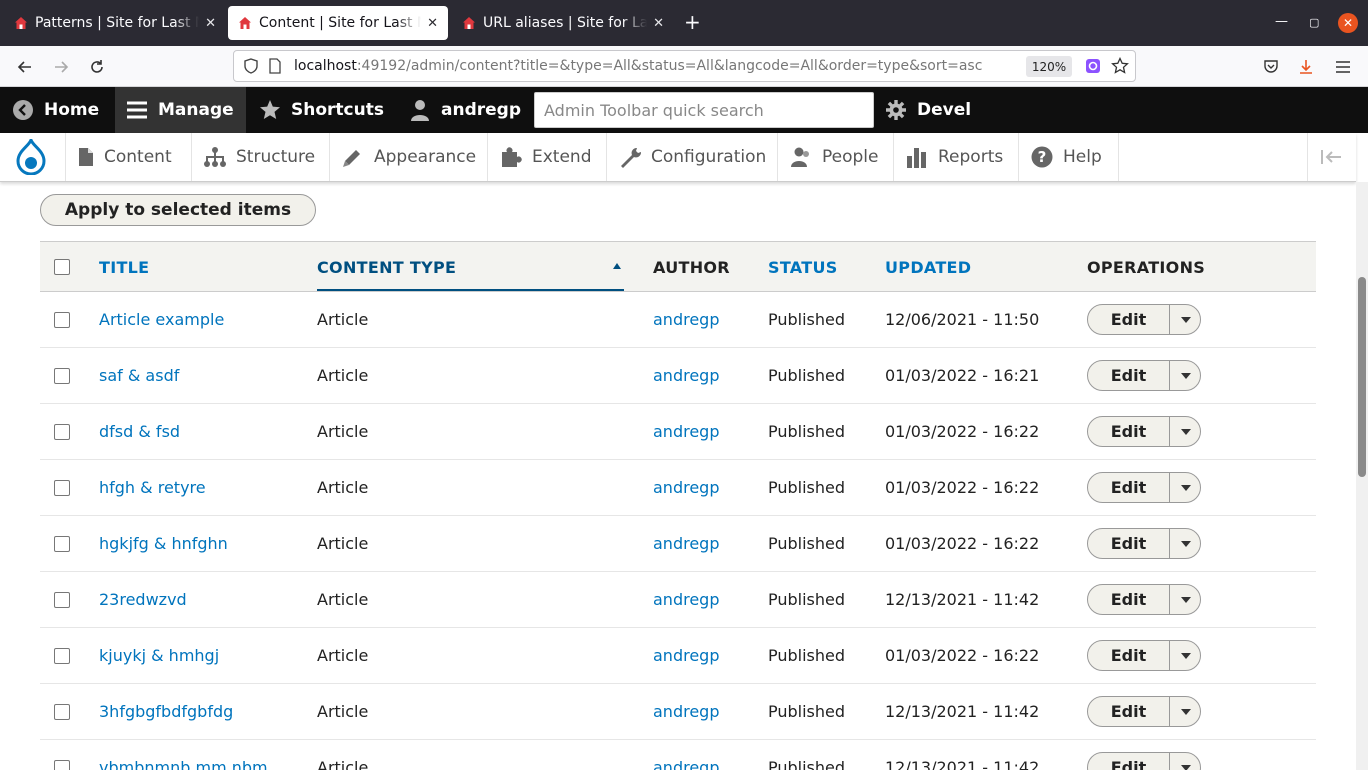 The height and width of the screenshot is (770, 1368). What do you see at coordinates (692, 22) in the screenshot?
I see `new-tab-plus-icon: +` at bounding box center [692, 22].